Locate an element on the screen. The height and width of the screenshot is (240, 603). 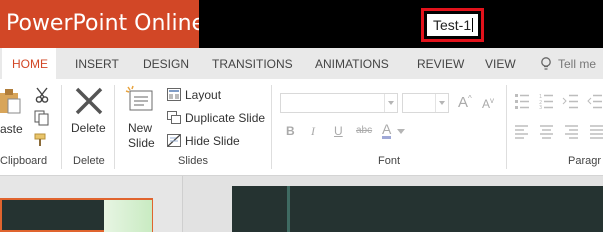
hide-slide-icon is located at coordinates (174, 140).